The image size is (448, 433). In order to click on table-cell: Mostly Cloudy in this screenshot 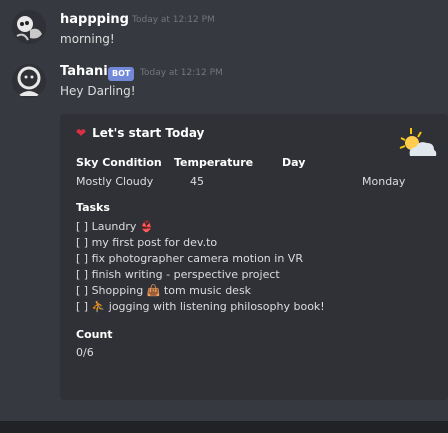, I will do `click(115, 181)`.